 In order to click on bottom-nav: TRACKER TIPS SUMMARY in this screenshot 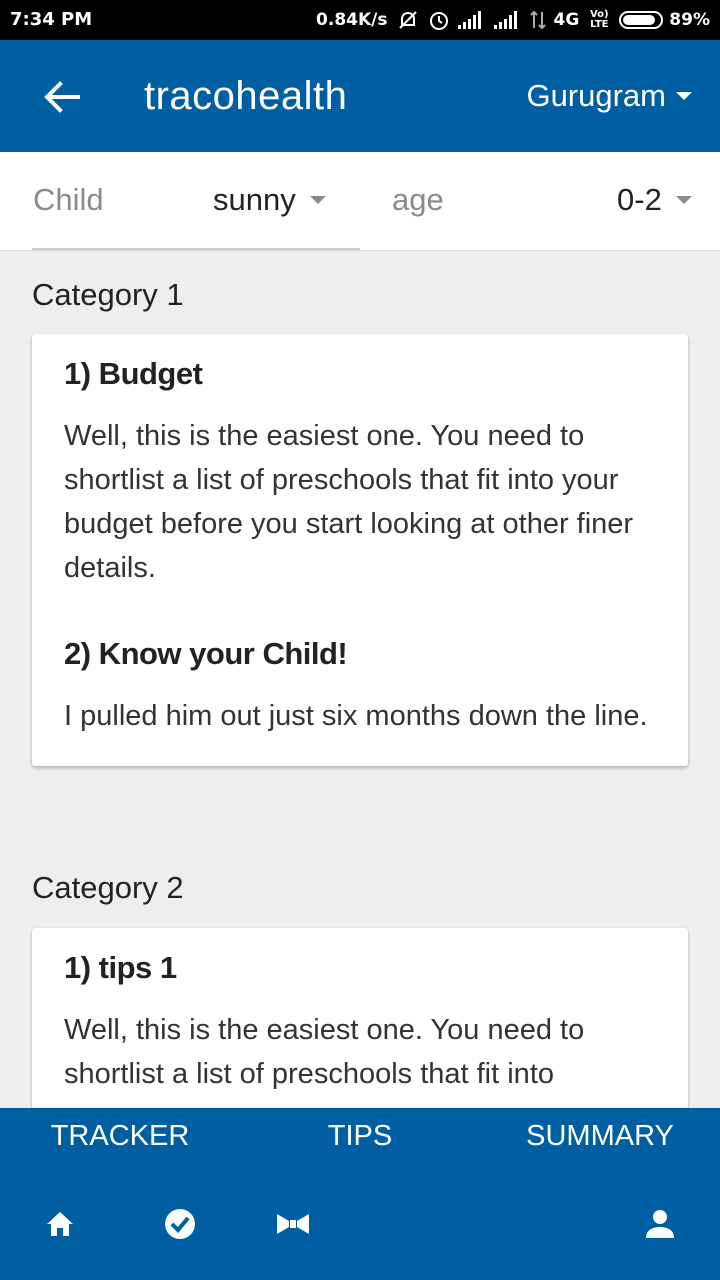, I will do `click(360, 1194)`.